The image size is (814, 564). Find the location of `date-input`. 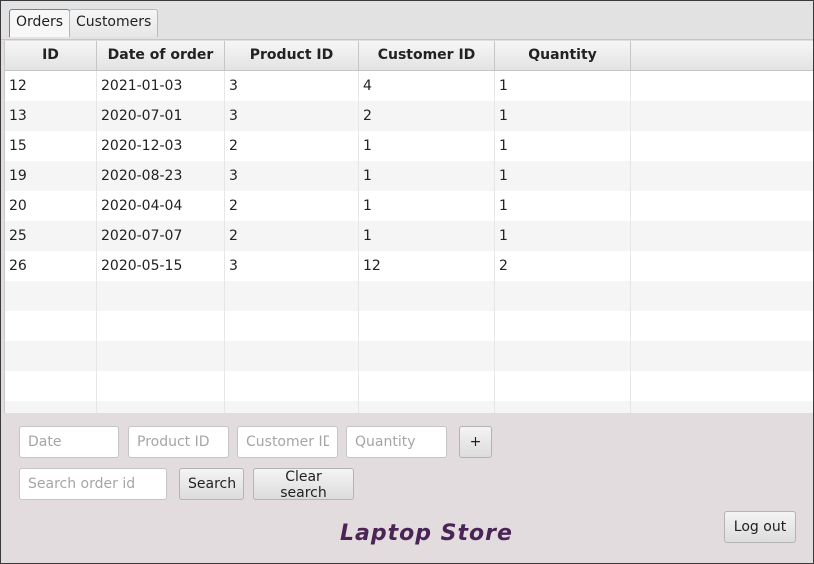

date-input is located at coordinates (69, 442).